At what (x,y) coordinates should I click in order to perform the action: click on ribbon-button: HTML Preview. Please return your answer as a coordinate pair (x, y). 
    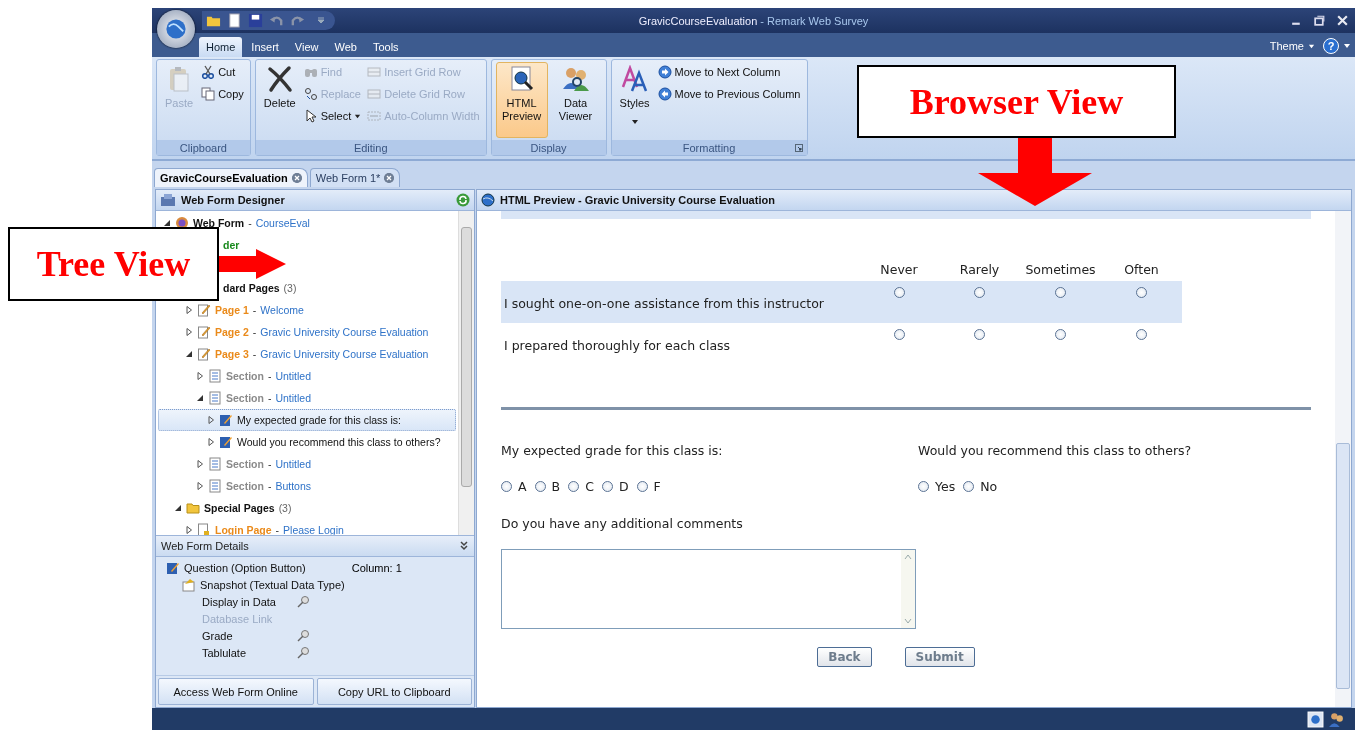
    Looking at the image, I should click on (521, 100).